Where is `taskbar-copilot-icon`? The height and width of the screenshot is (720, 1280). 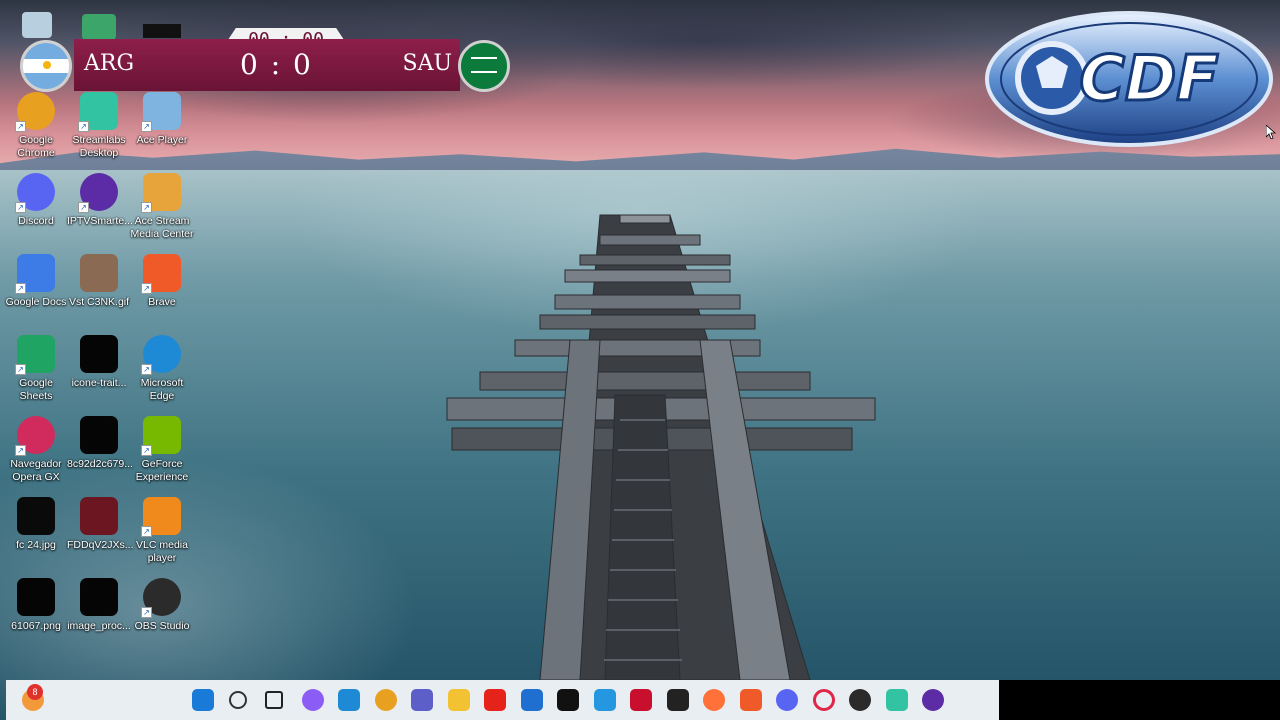 taskbar-copilot-icon is located at coordinates (312, 700).